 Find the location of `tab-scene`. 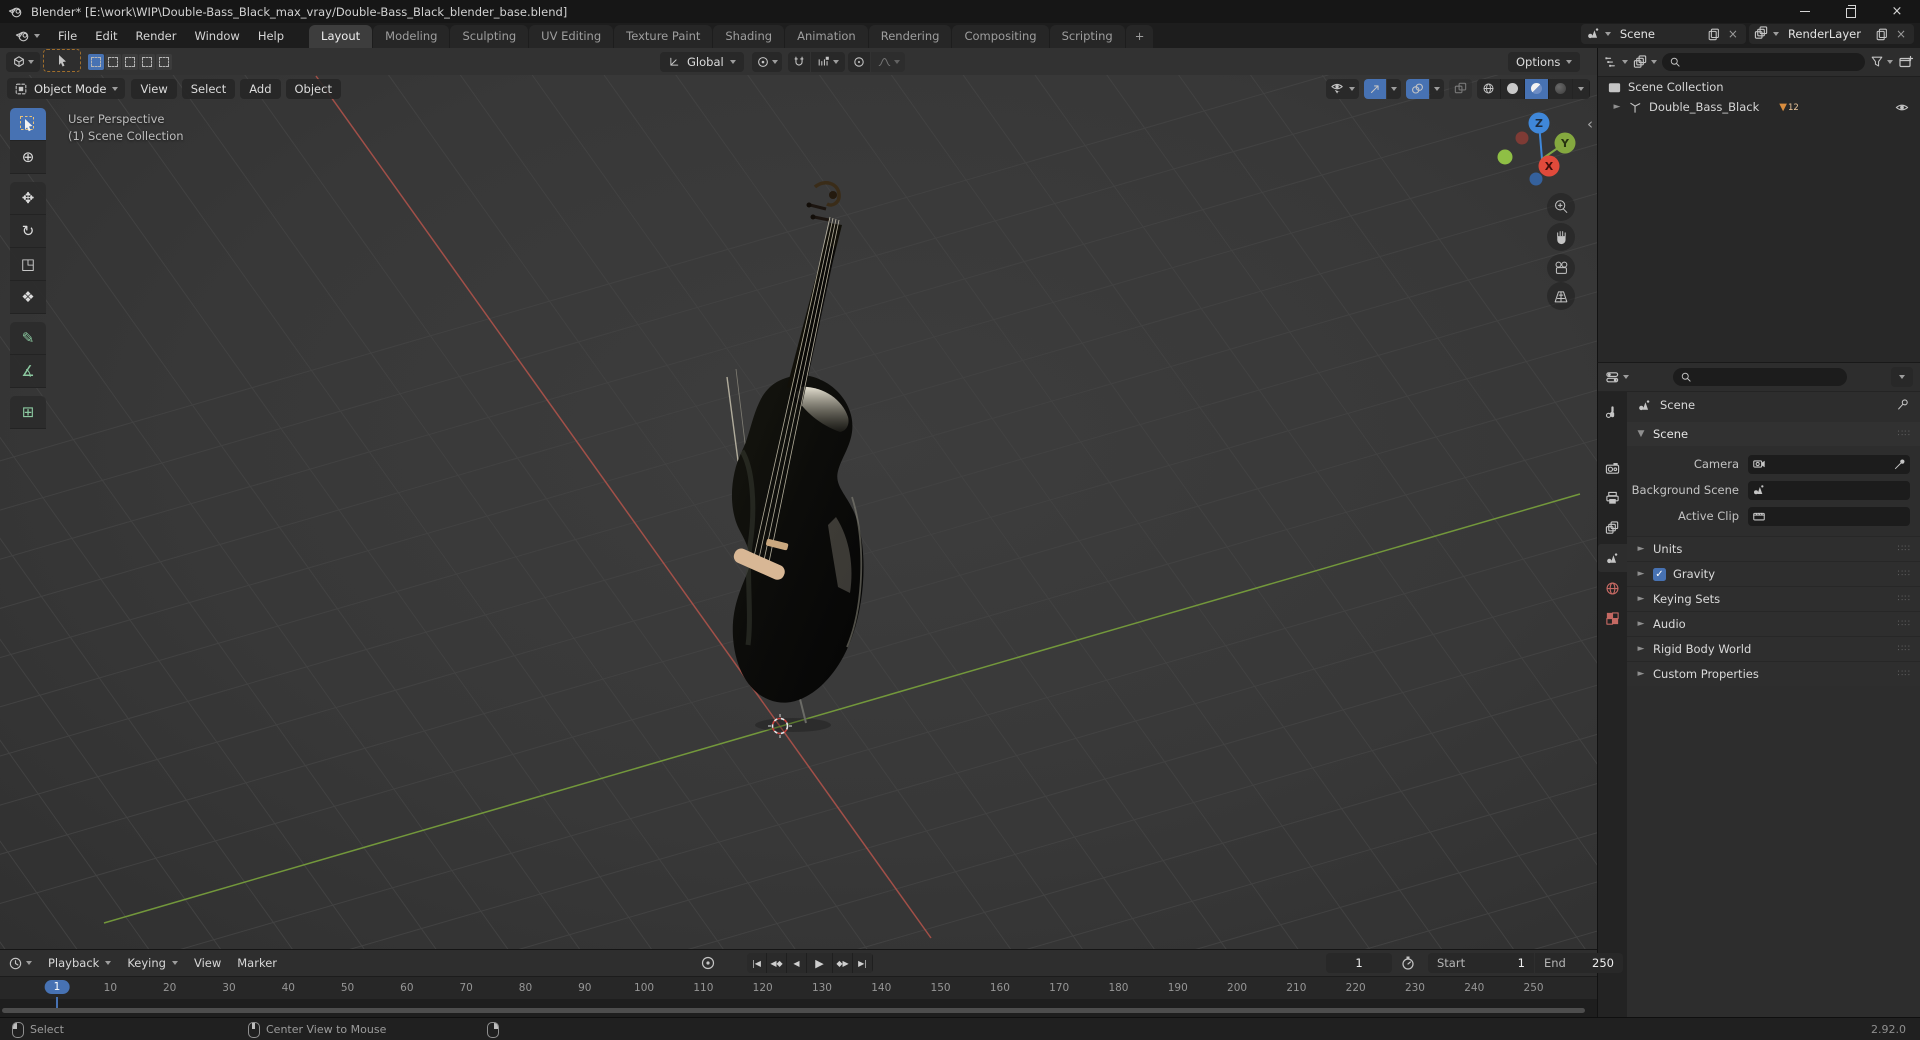

tab-scene is located at coordinates (1612, 558).